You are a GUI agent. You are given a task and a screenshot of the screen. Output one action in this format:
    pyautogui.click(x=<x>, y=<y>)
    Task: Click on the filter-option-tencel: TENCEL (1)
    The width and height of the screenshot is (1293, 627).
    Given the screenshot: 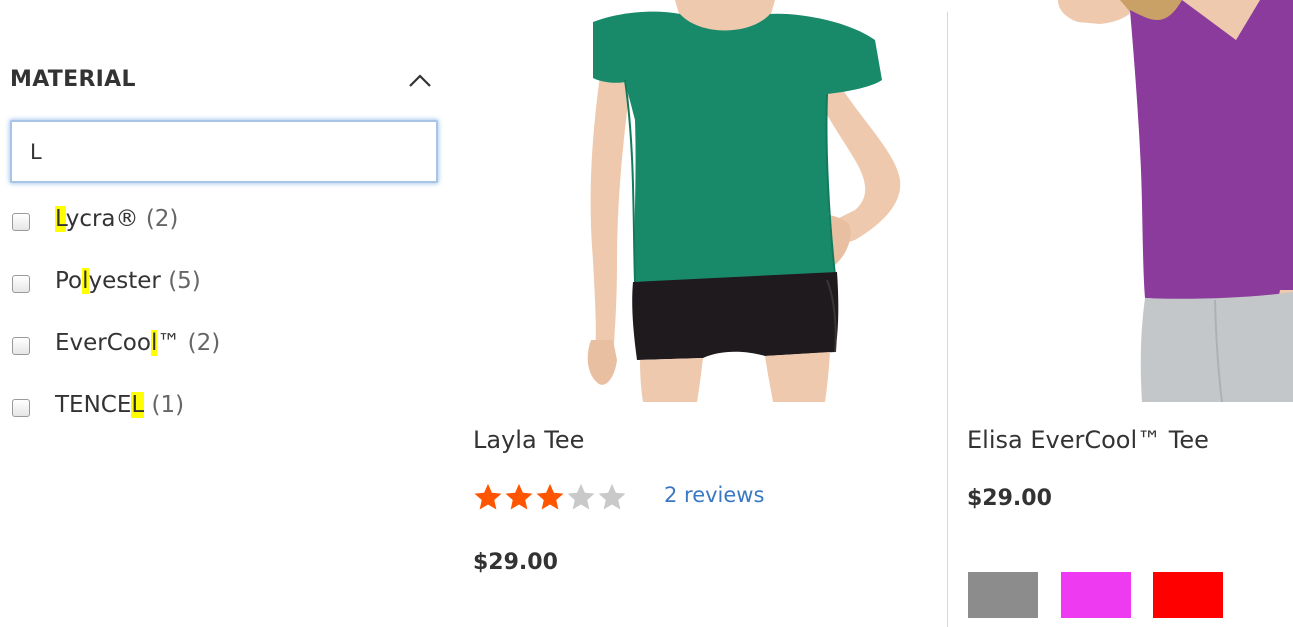 What is the action you would take?
    pyautogui.click(x=225, y=423)
    